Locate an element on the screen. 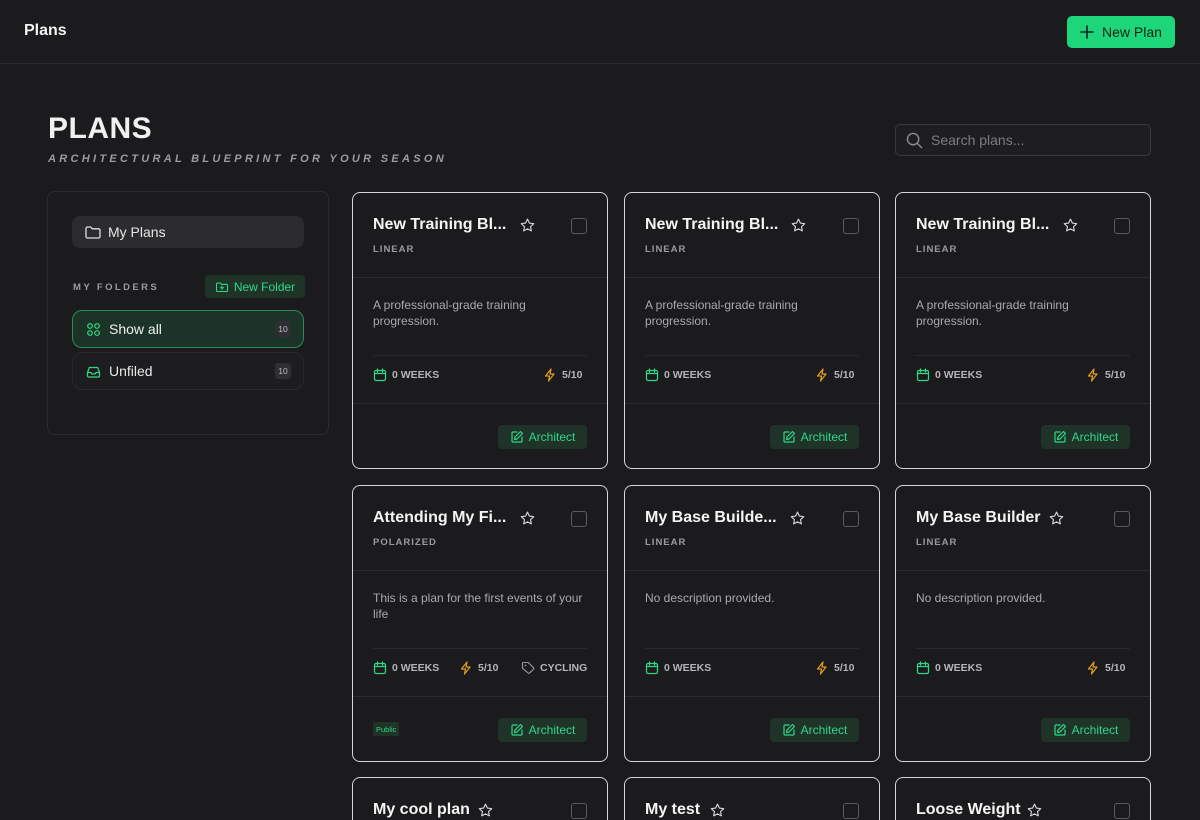  plan-description: No description provided. is located at coordinates (710, 598).